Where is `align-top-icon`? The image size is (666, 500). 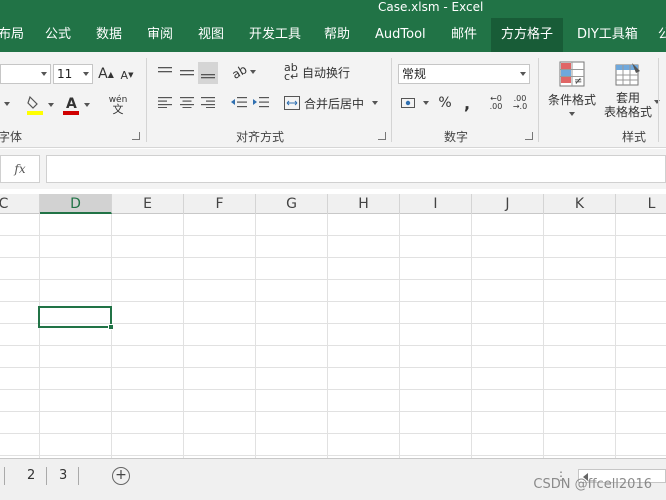
align-top-icon is located at coordinates (165, 72).